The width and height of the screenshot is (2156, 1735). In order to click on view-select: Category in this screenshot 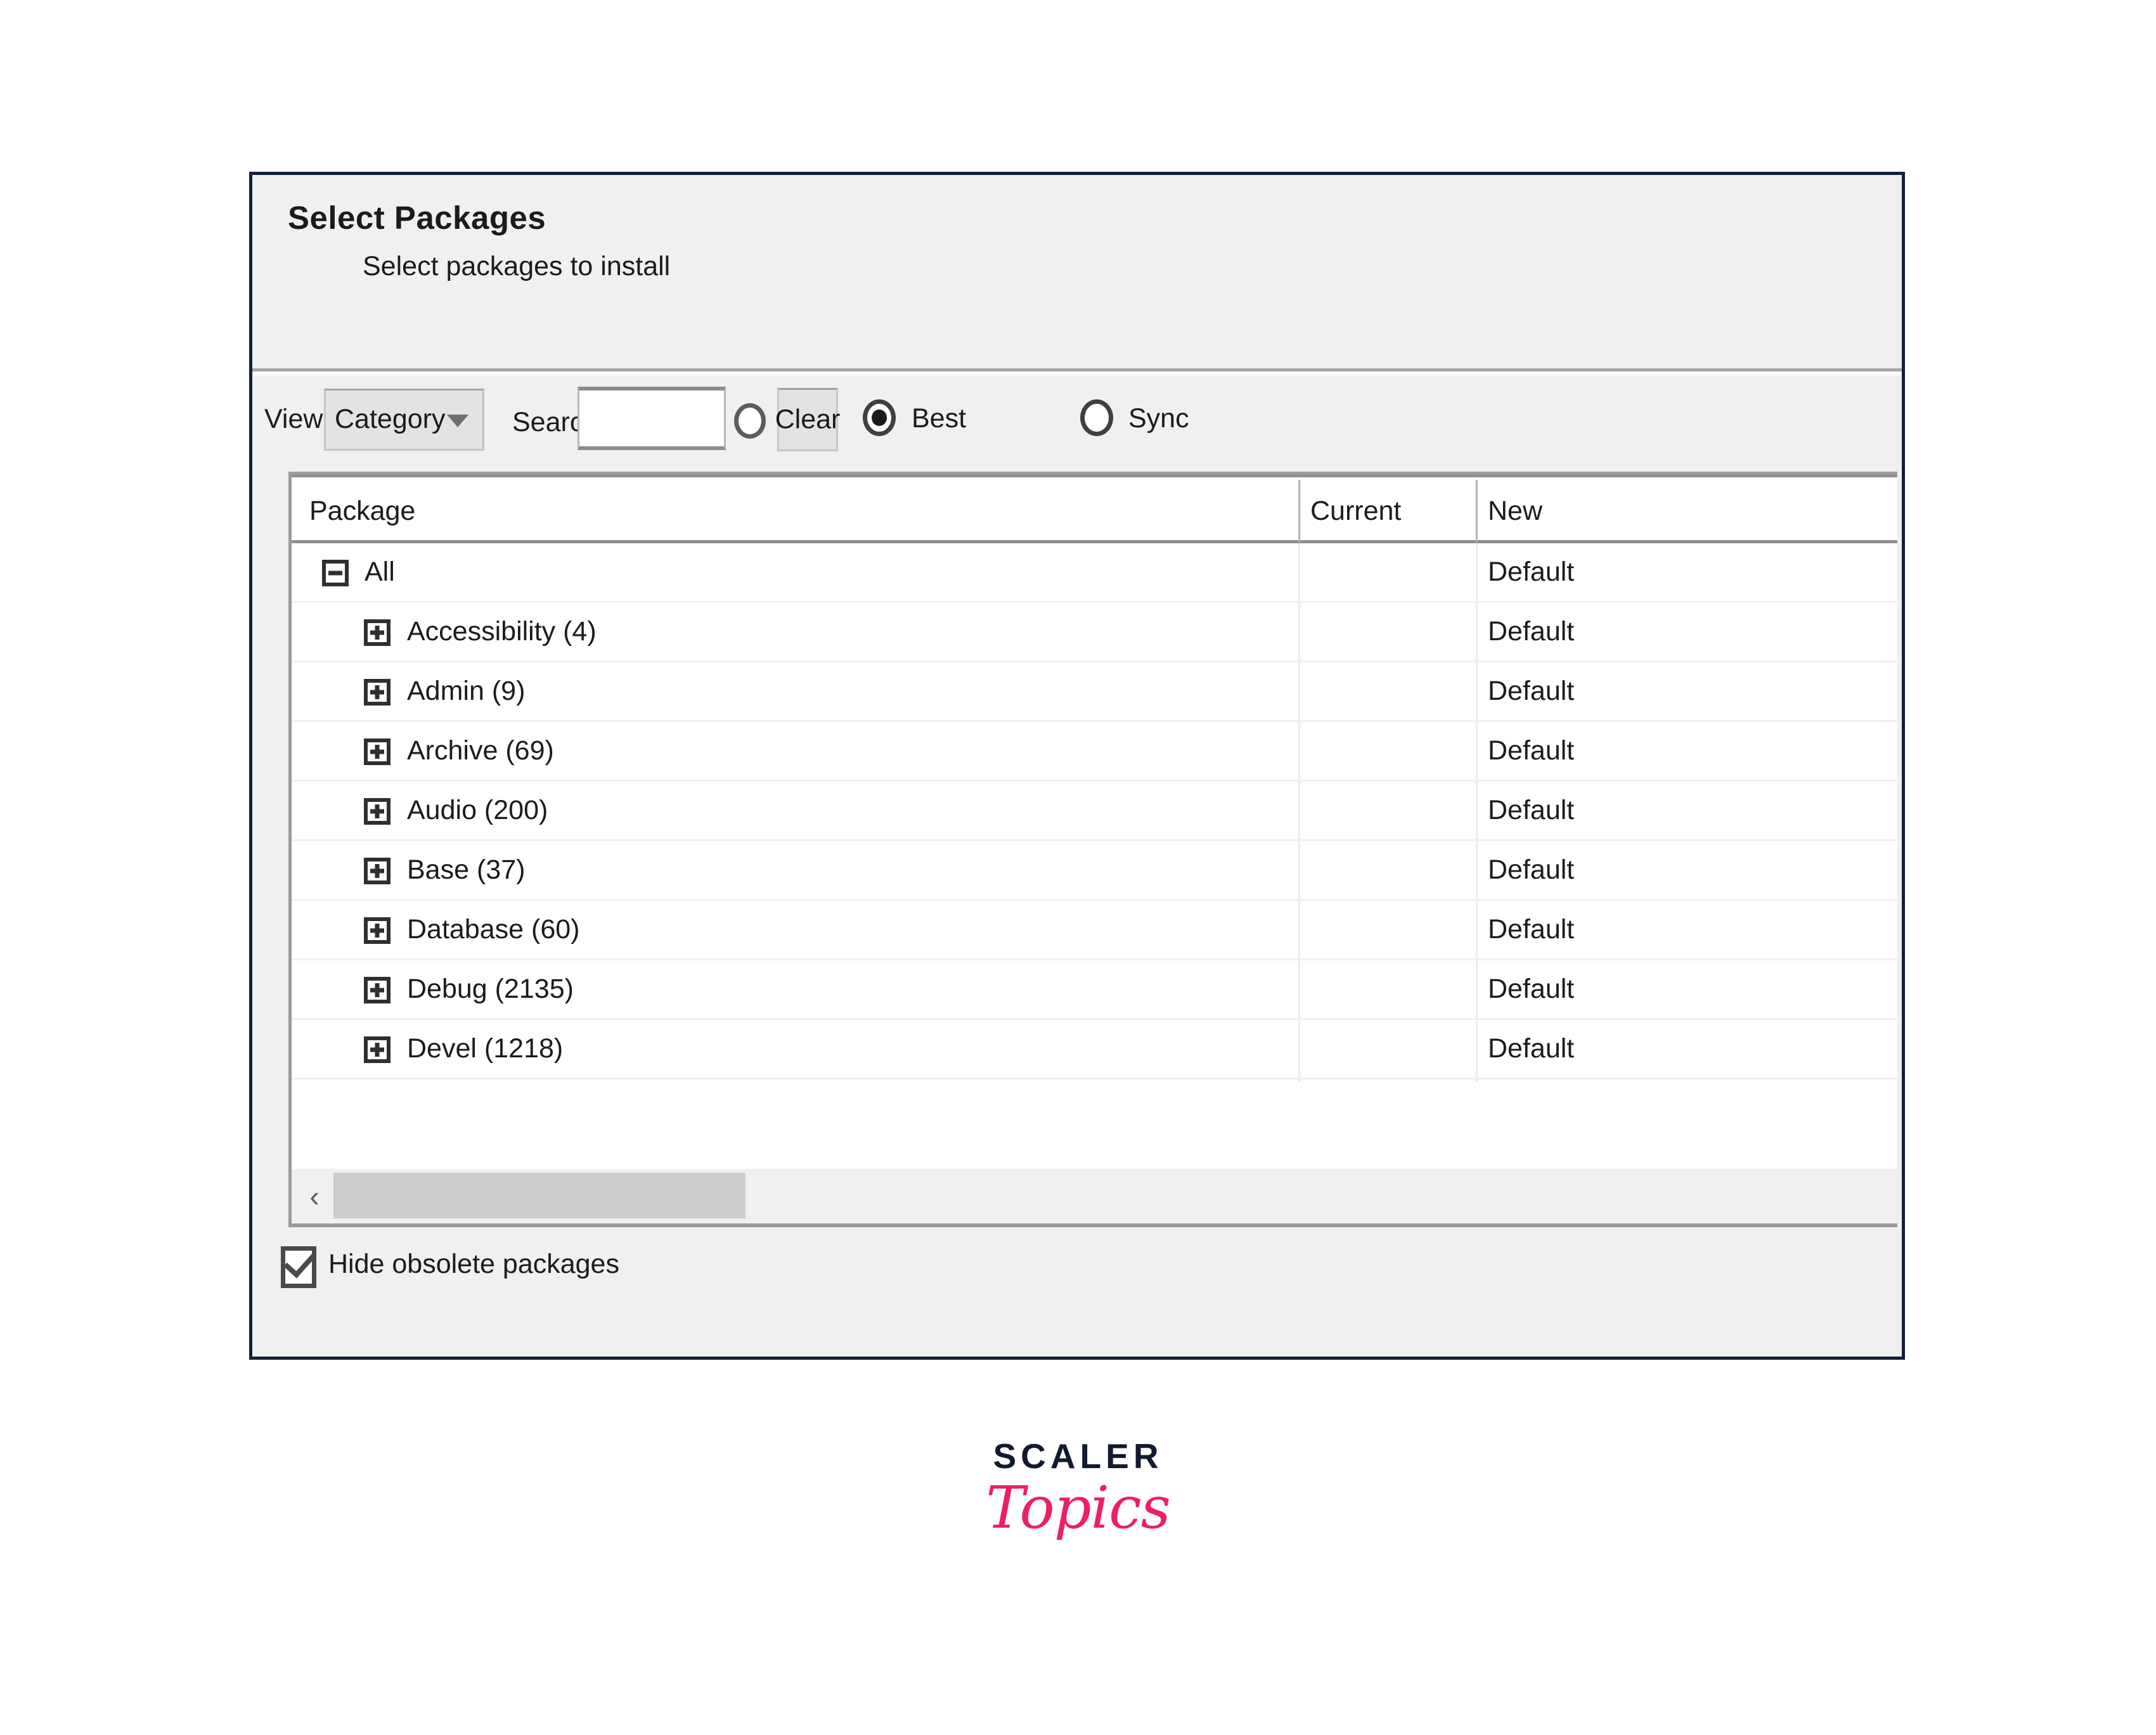, I will do `click(404, 420)`.